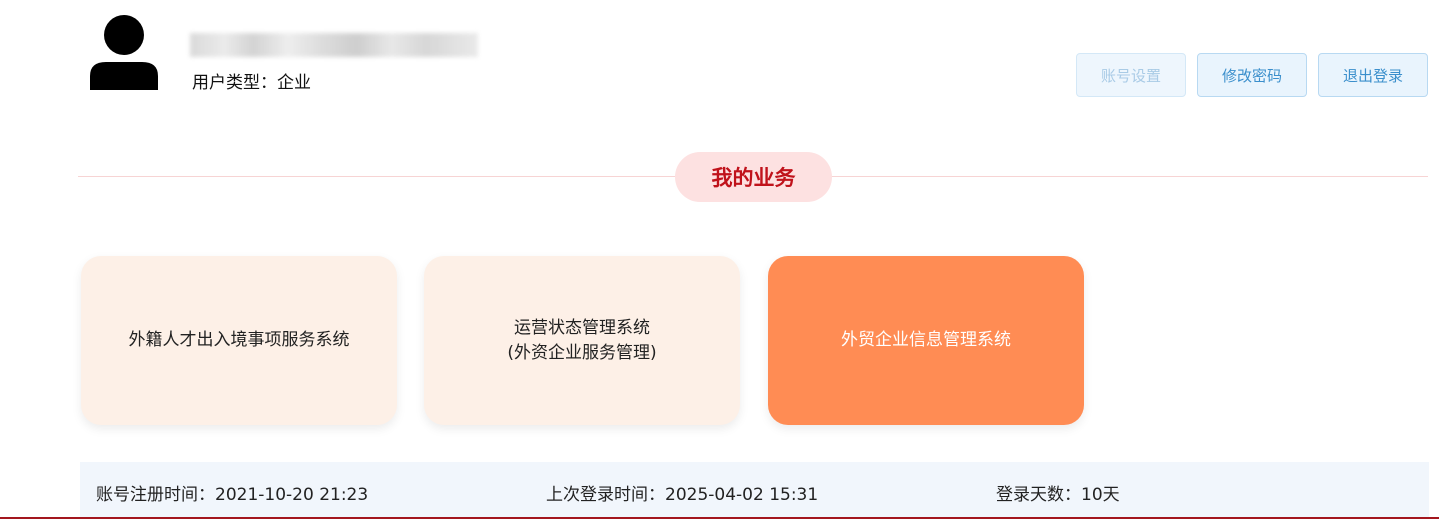 This screenshot has height=519, width=1439. Describe the element at coordinates (1131, 75) in the screenshot. I see `account-settings-button: 账号设置` at that location.